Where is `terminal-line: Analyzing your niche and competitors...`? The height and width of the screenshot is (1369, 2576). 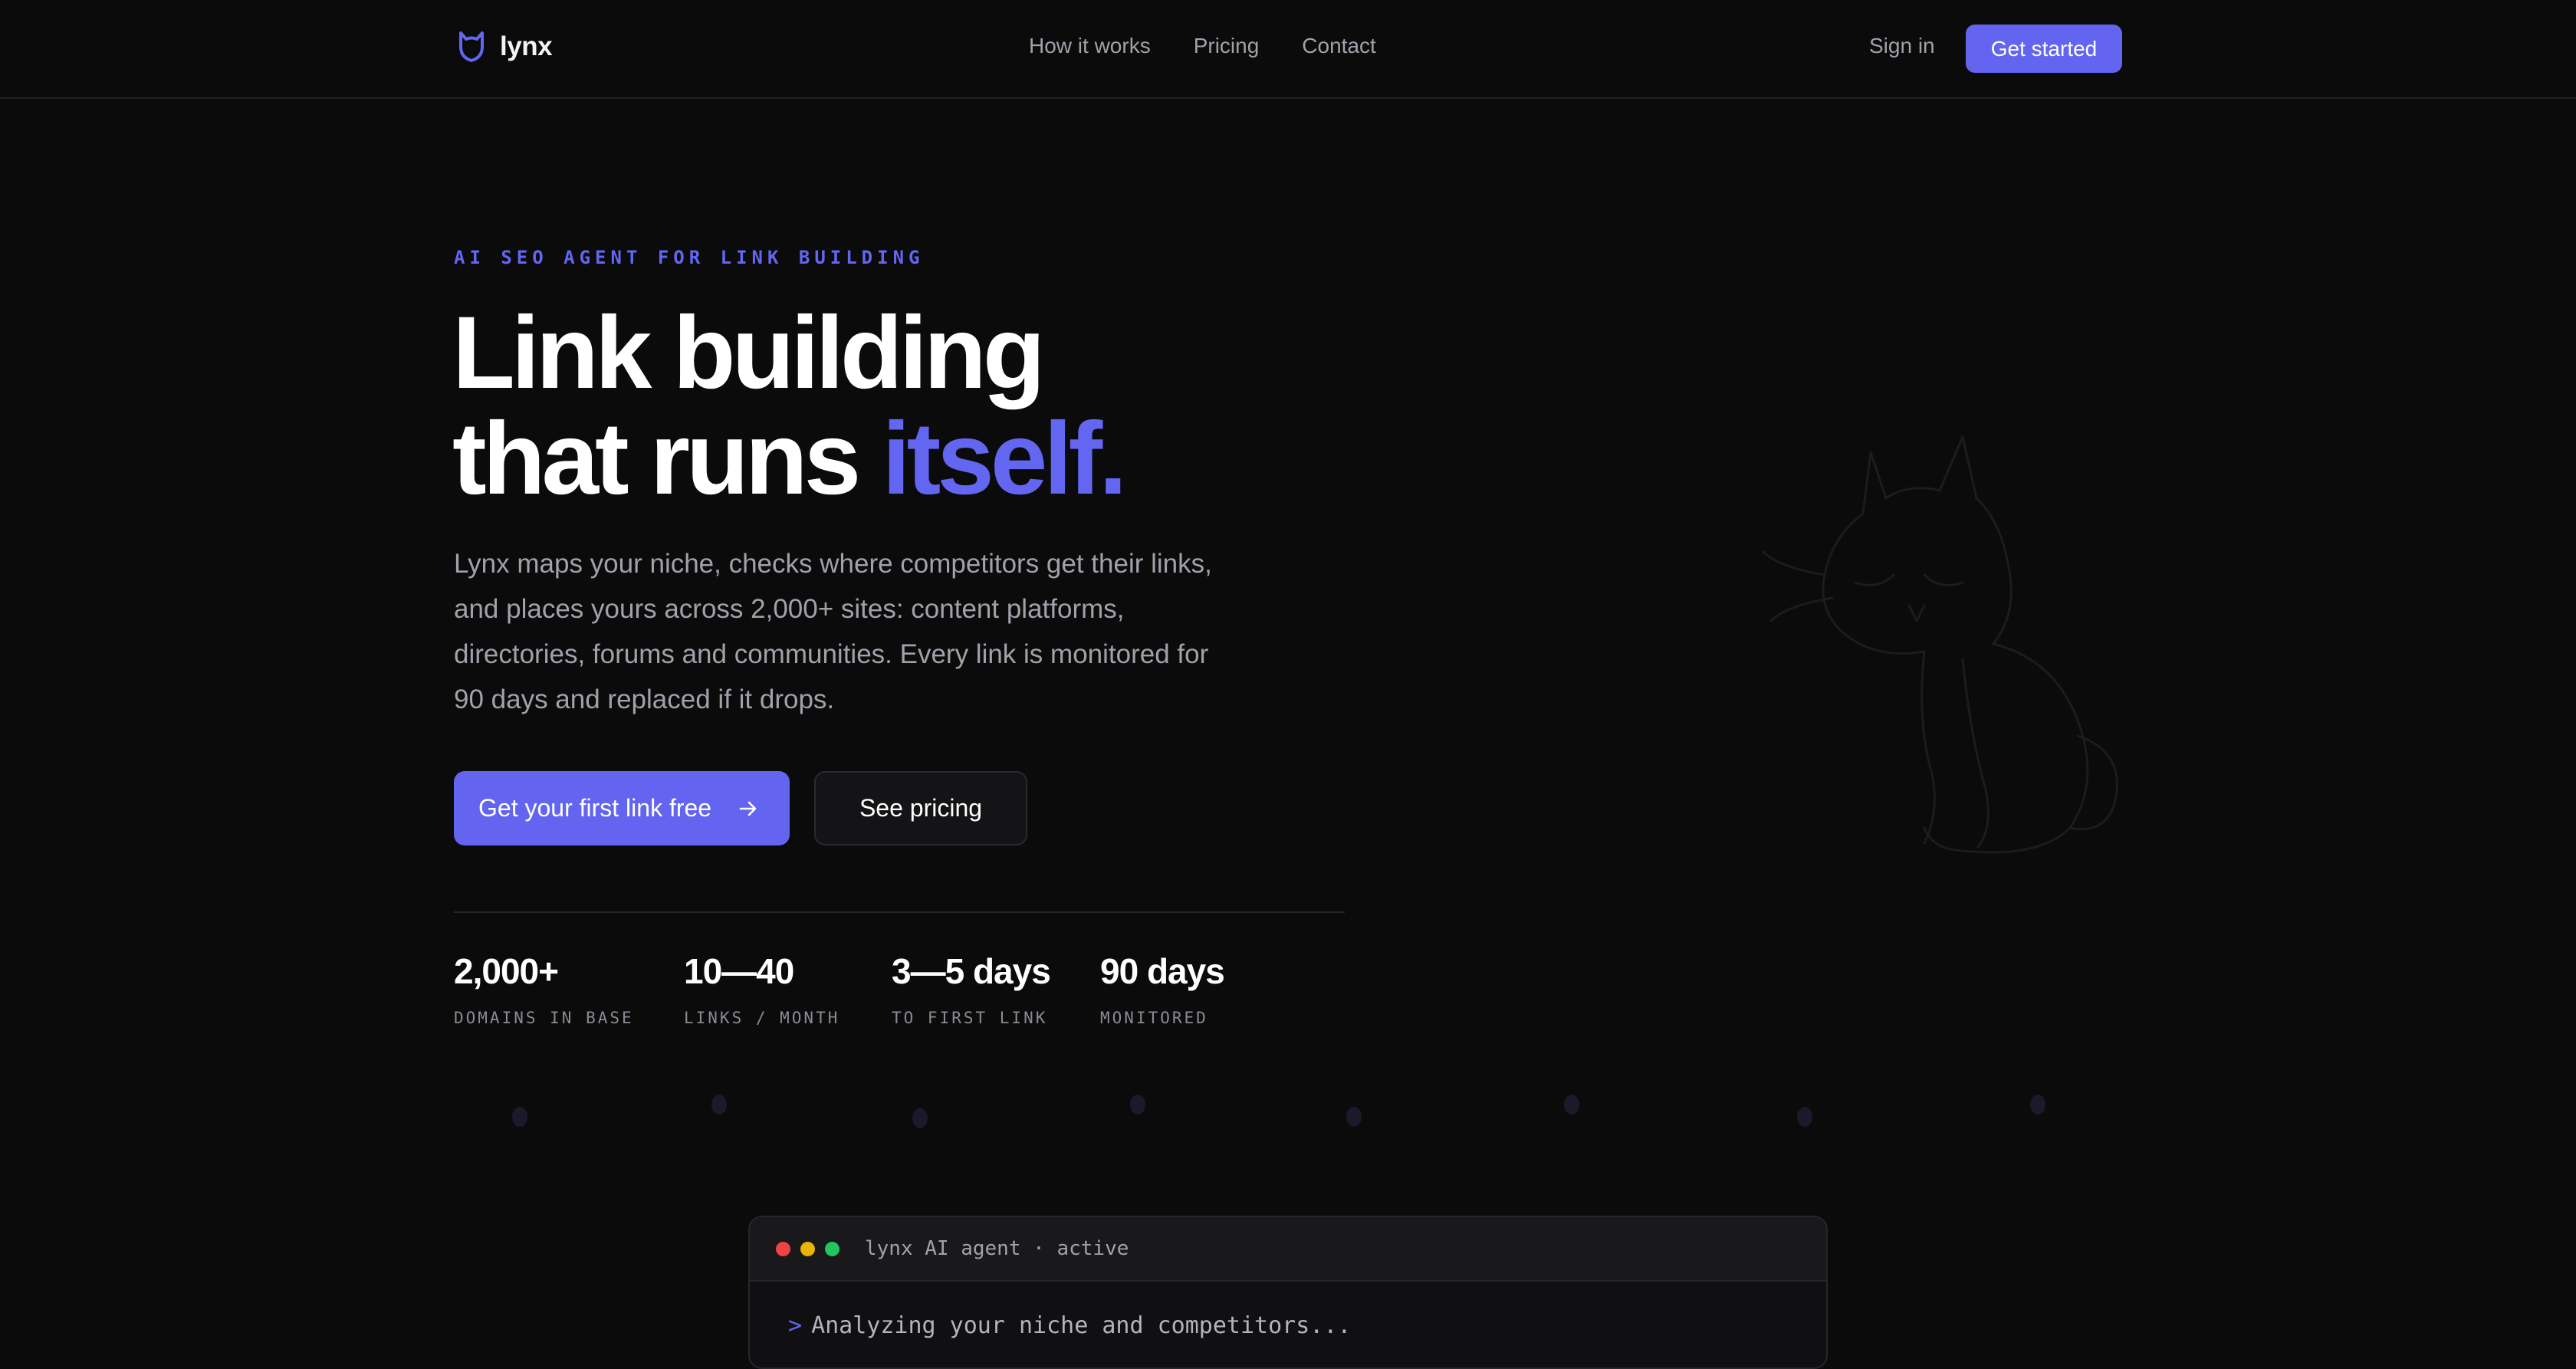 terminal-line: Analyzing your niche and competitors... is located at coordinates (1081, 1325).